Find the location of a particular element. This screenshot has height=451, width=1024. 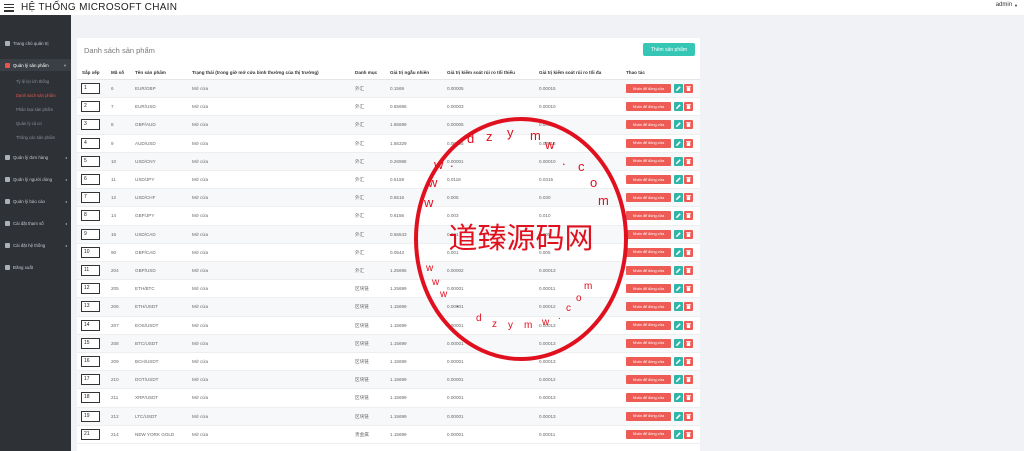

sort-order-input: 8 is located at coordinates (90, 216).